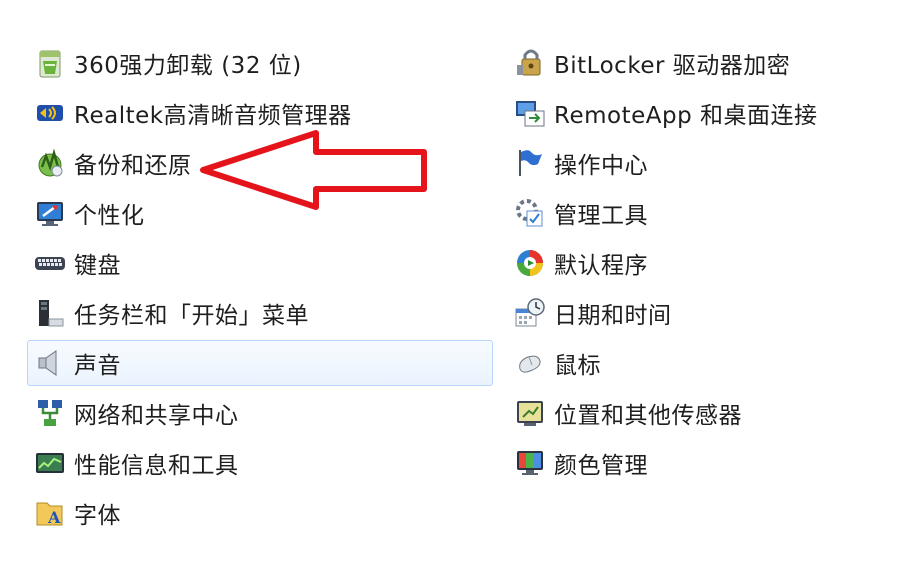 The height and width of the screenshot is (568, 922). Describe the element at coordinates (51, 313) in the screenshot. I see `taskbar-icon` at that location.